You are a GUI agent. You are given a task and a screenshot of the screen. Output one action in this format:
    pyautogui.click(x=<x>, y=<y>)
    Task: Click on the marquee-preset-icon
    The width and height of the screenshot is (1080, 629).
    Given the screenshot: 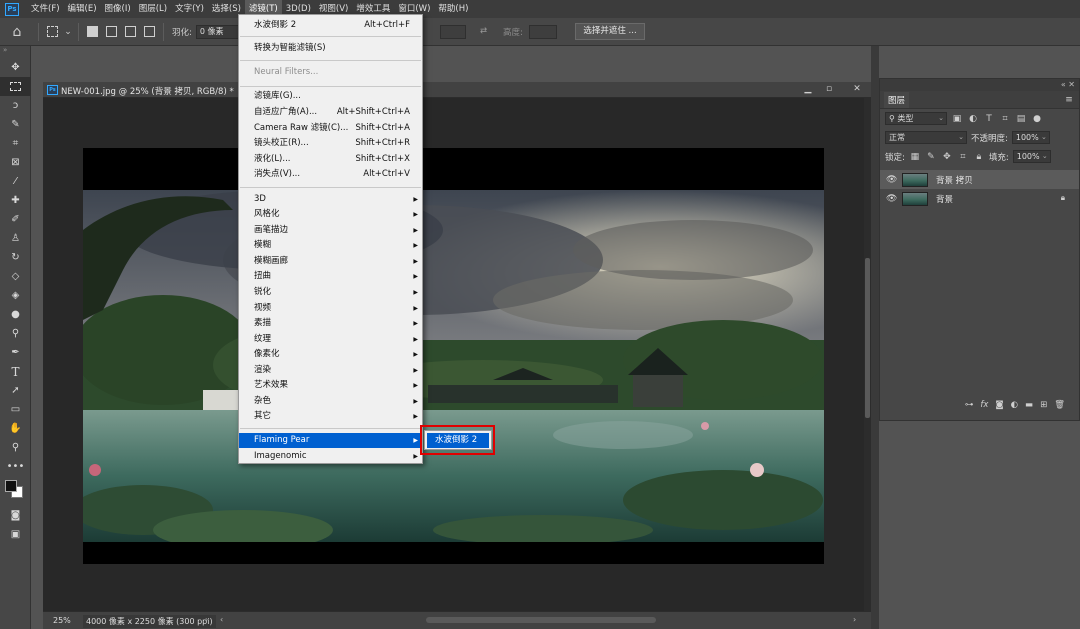 What is the action you would take?
    pyautogui.click(x=52, y=31)
    